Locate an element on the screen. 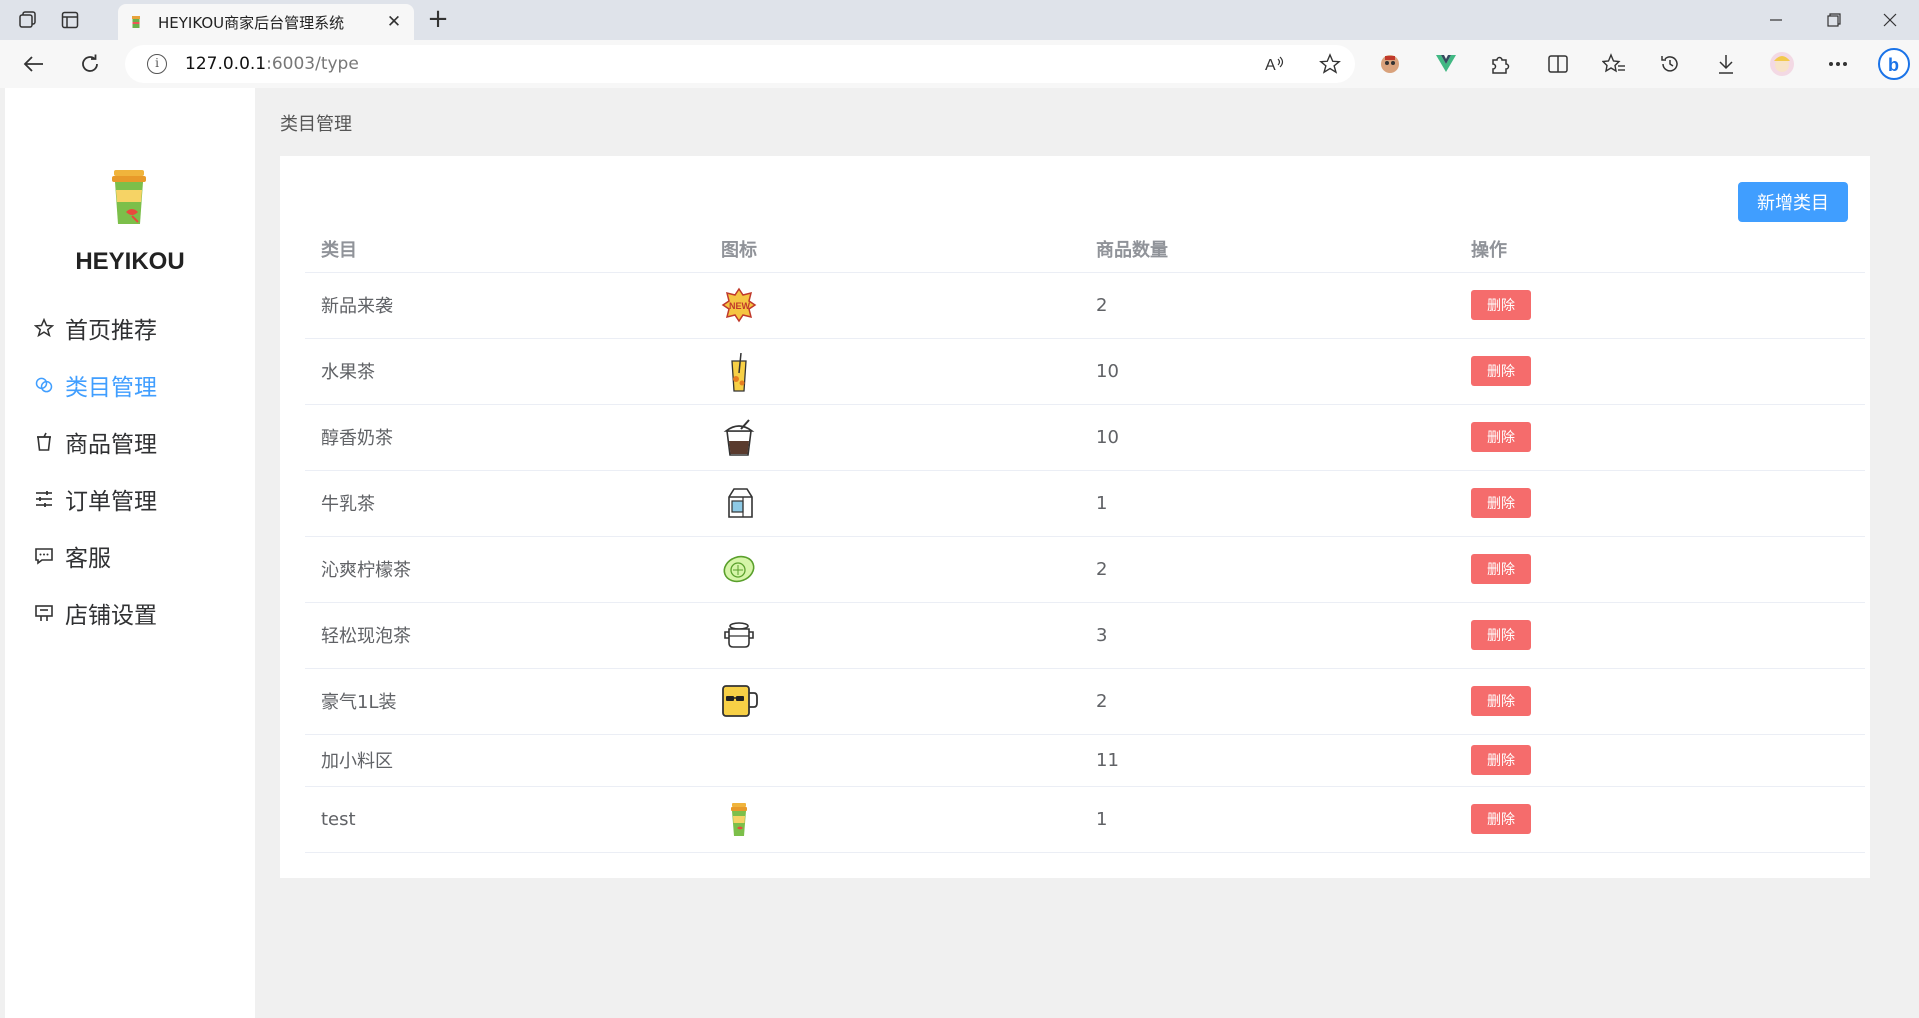 This screenshot has height=1018, width=1919. address-bar: i 127.0.0.1:6003/type A is located at coordinates (740, 64).